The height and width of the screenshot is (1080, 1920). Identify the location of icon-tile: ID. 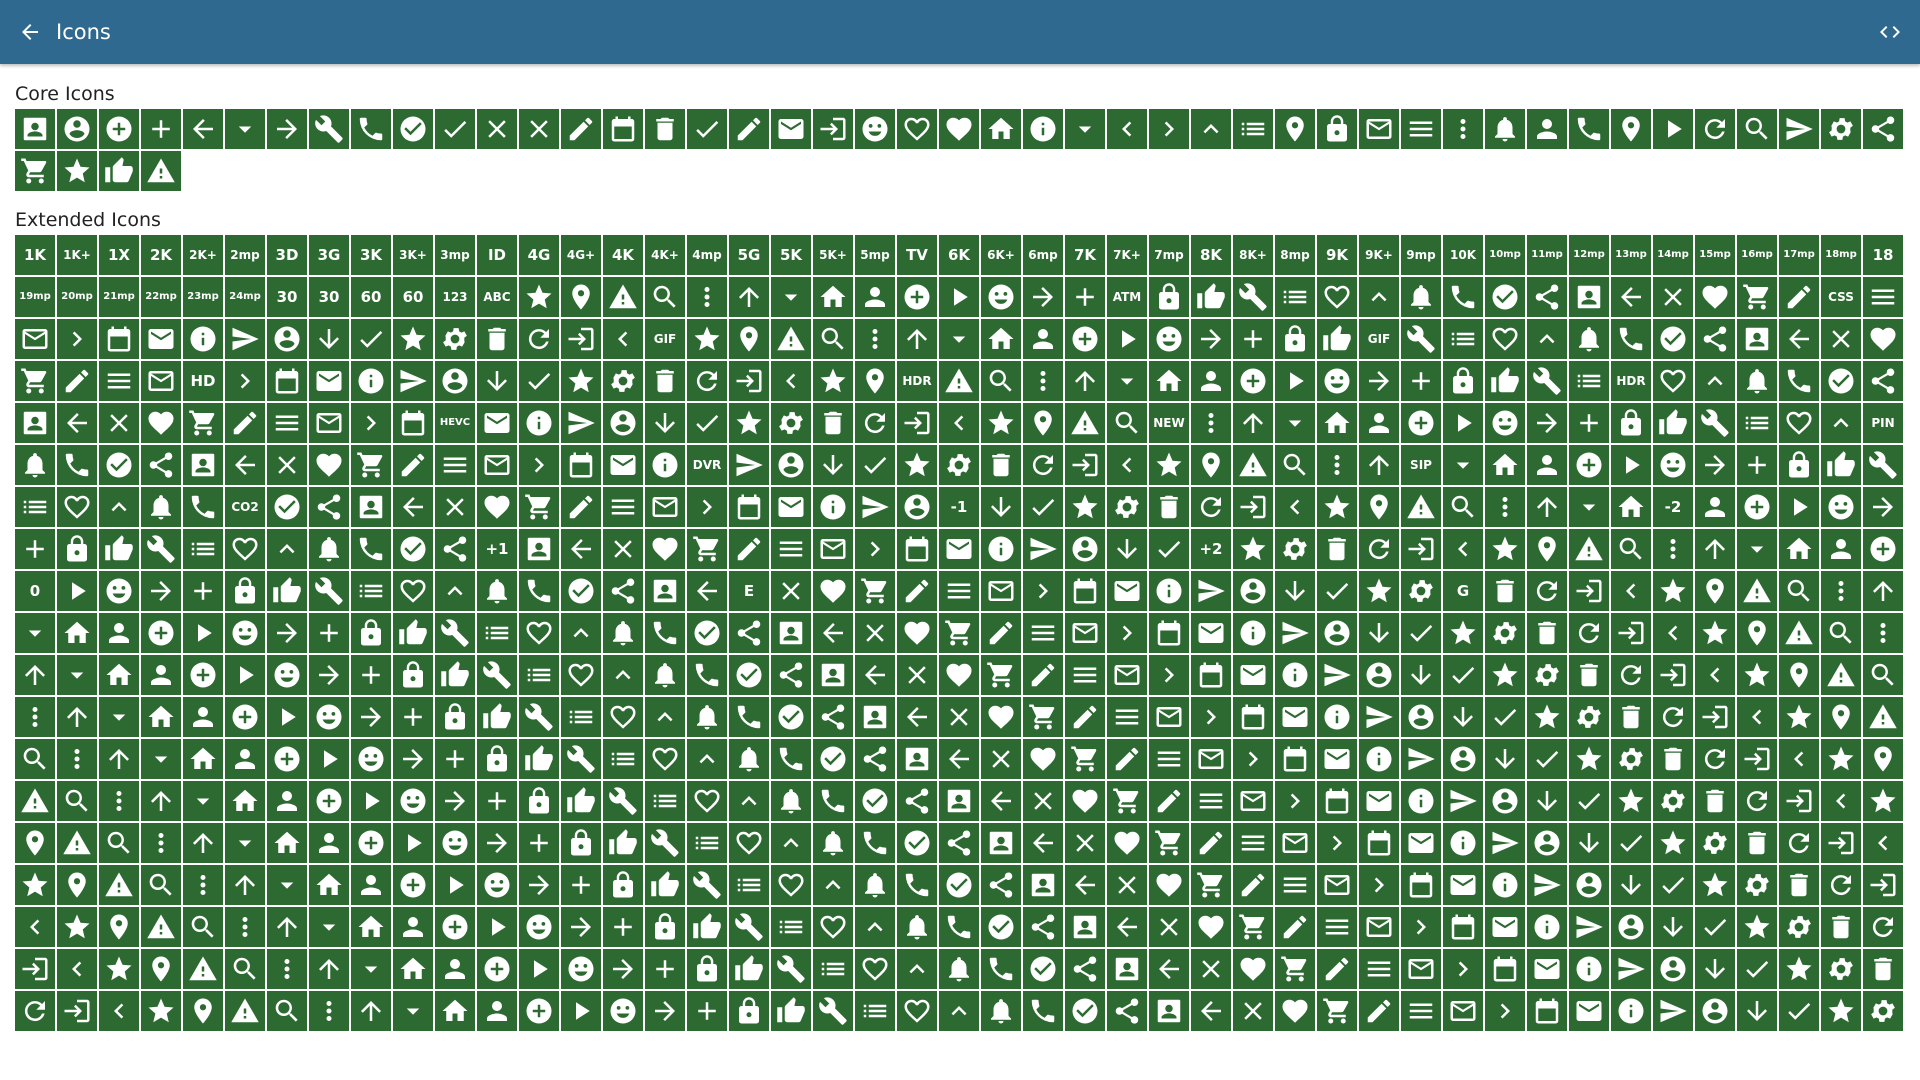
(497, 255).